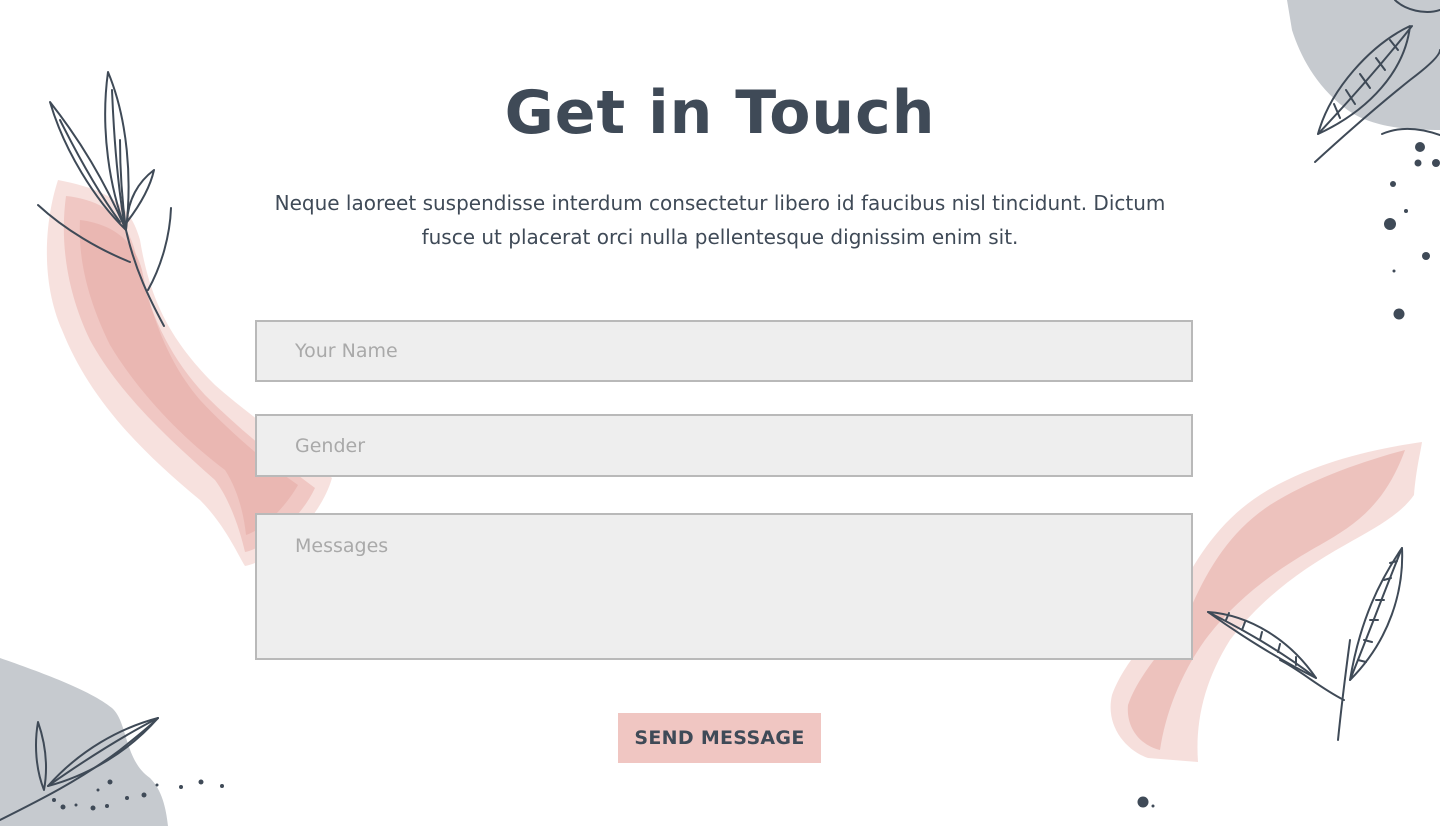 This screenshot has width=1440, height=826. What do you see at coordinates (1305, 644) in the screenshot?
I see `leaf-branch-icon-right` at bounding box center [1305, 644].